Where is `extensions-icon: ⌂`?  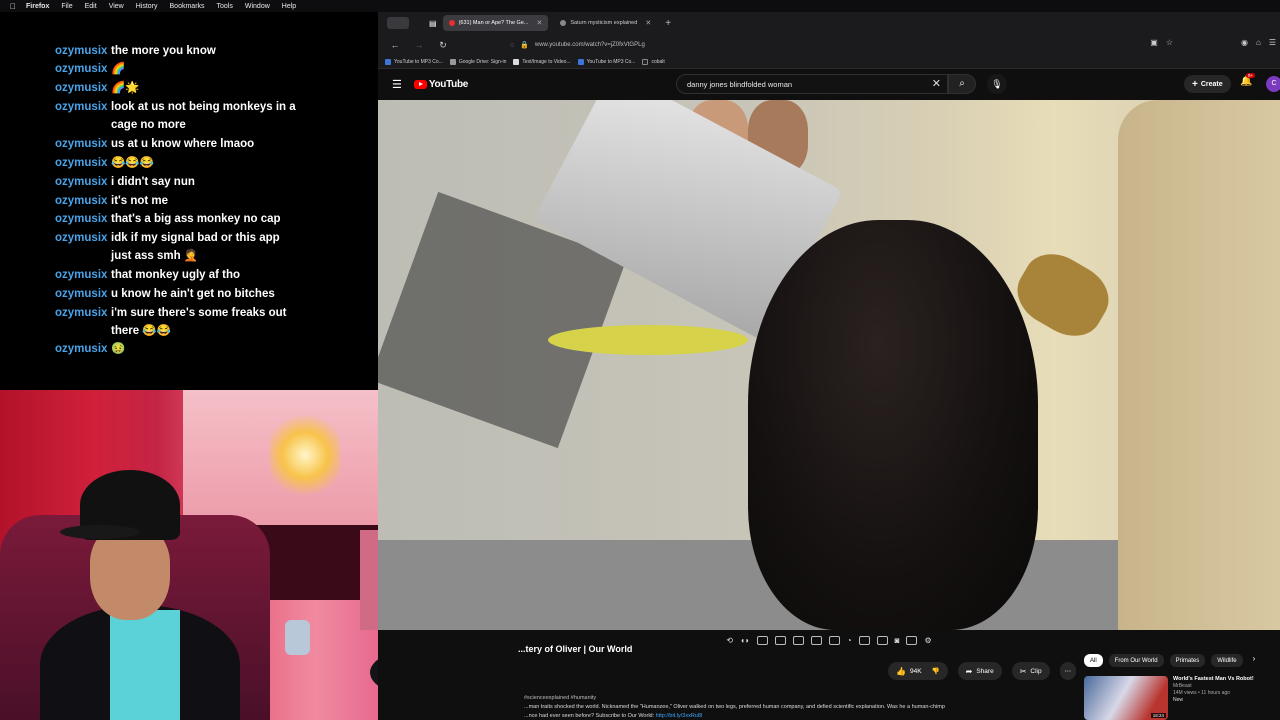
extensions-icon: ⌂ is located at coordinates (1258, 42).